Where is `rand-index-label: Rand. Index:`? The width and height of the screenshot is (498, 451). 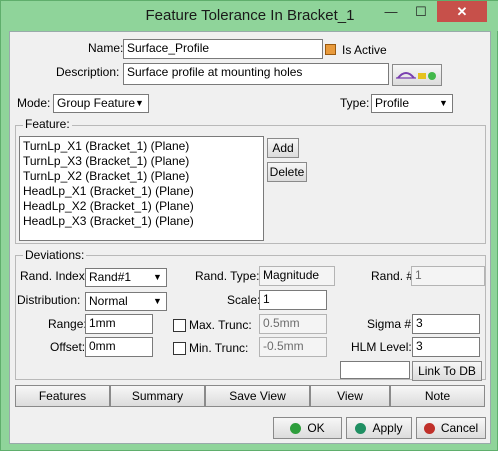 rand-index-label: Rand. Index: is located at coordinates (54, 276).